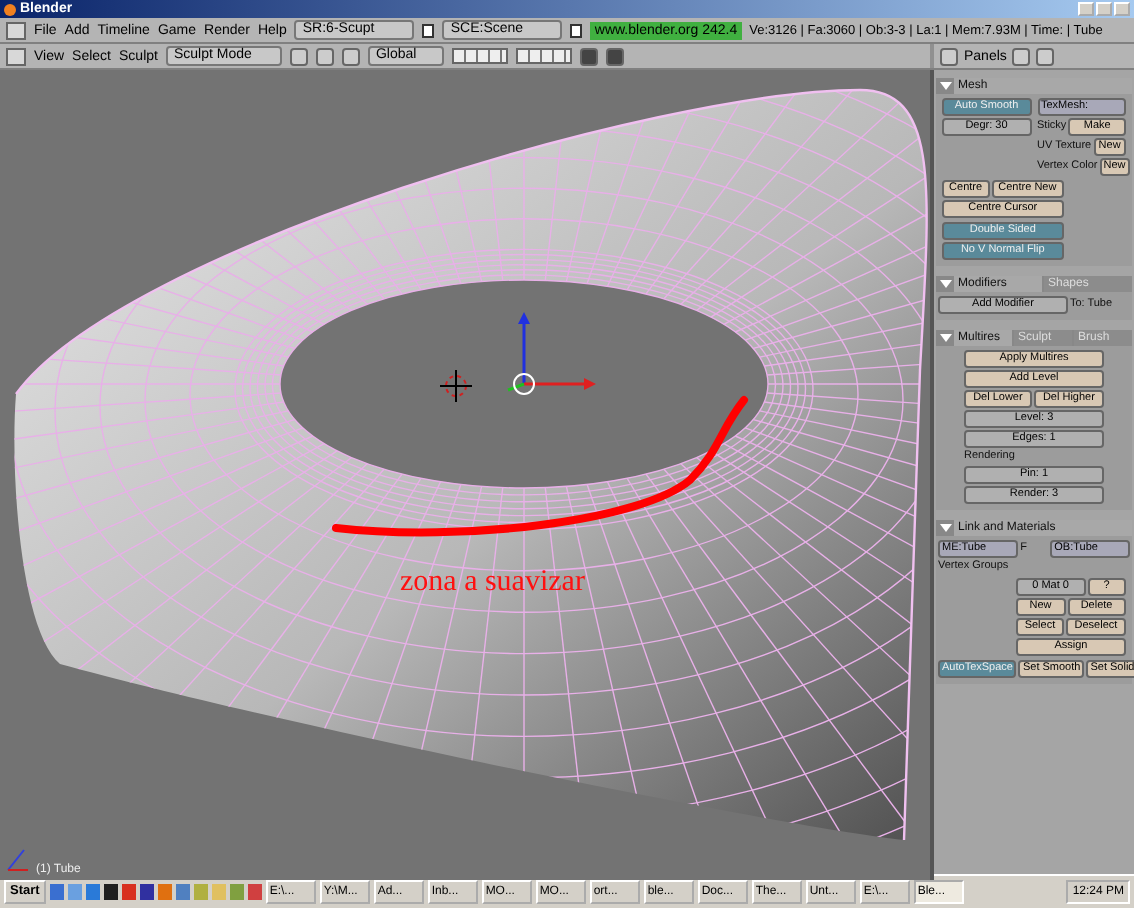 This screenshot has height=908, width=1134. I want to click on blender-logo-icon, so click(10, 9).